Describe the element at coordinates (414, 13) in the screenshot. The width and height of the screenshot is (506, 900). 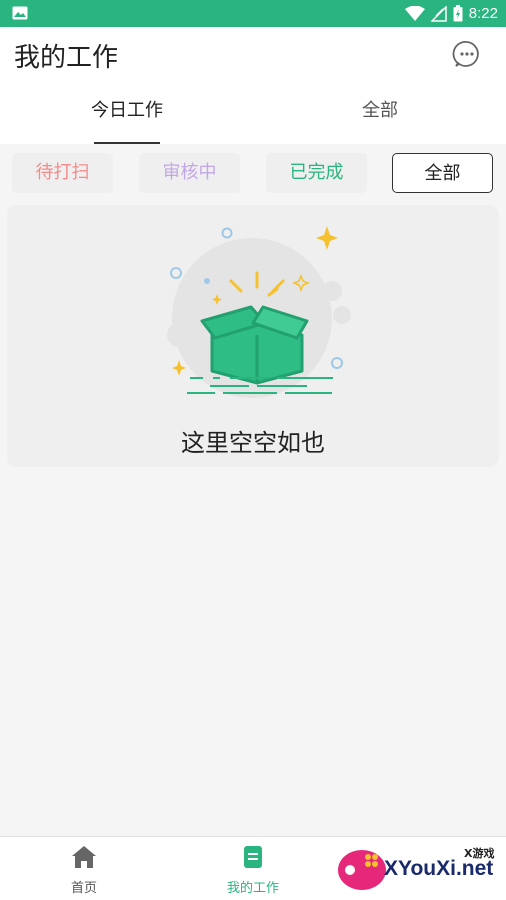
I see `wifi-icon` at that location.